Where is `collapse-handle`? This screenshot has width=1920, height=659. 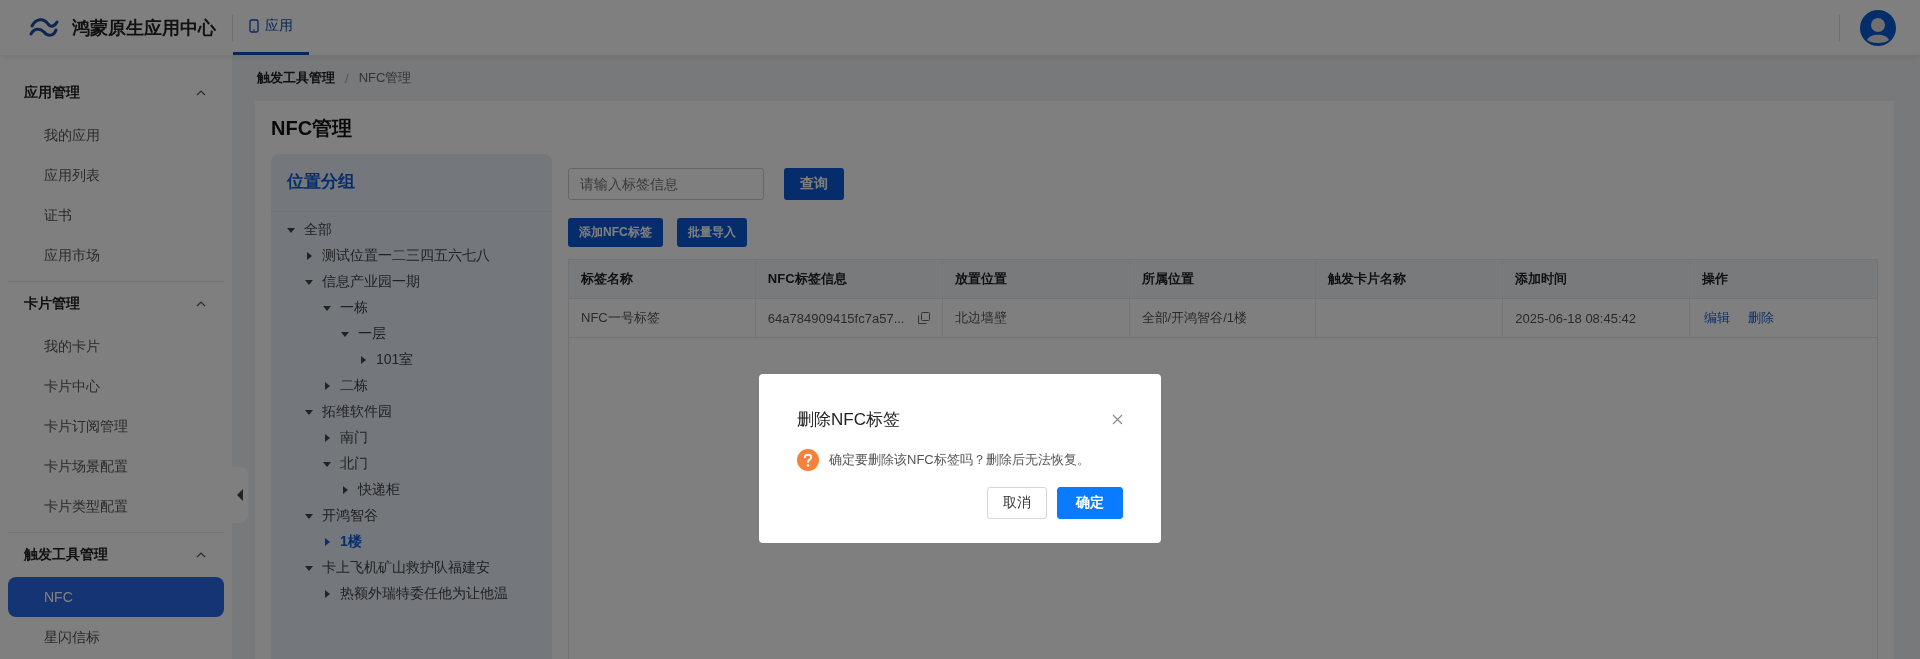
collapse-handle is located at coordinates (240, 495).